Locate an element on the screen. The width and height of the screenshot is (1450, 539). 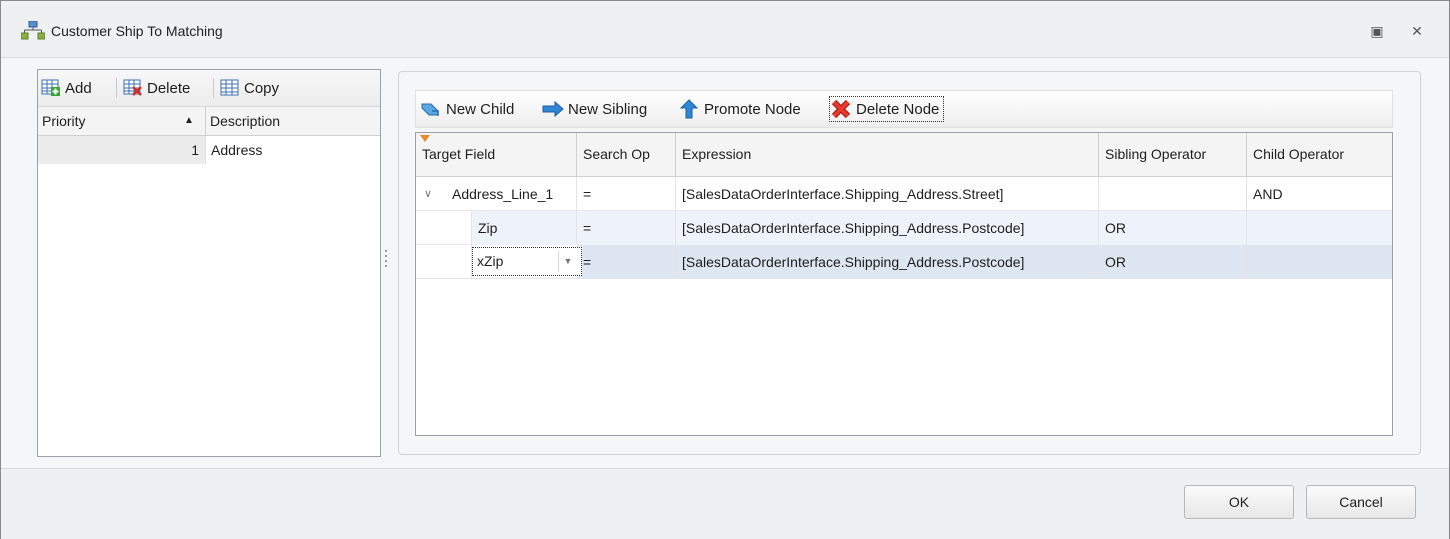
delete-grid-icon is located at coordinates (132, 87).